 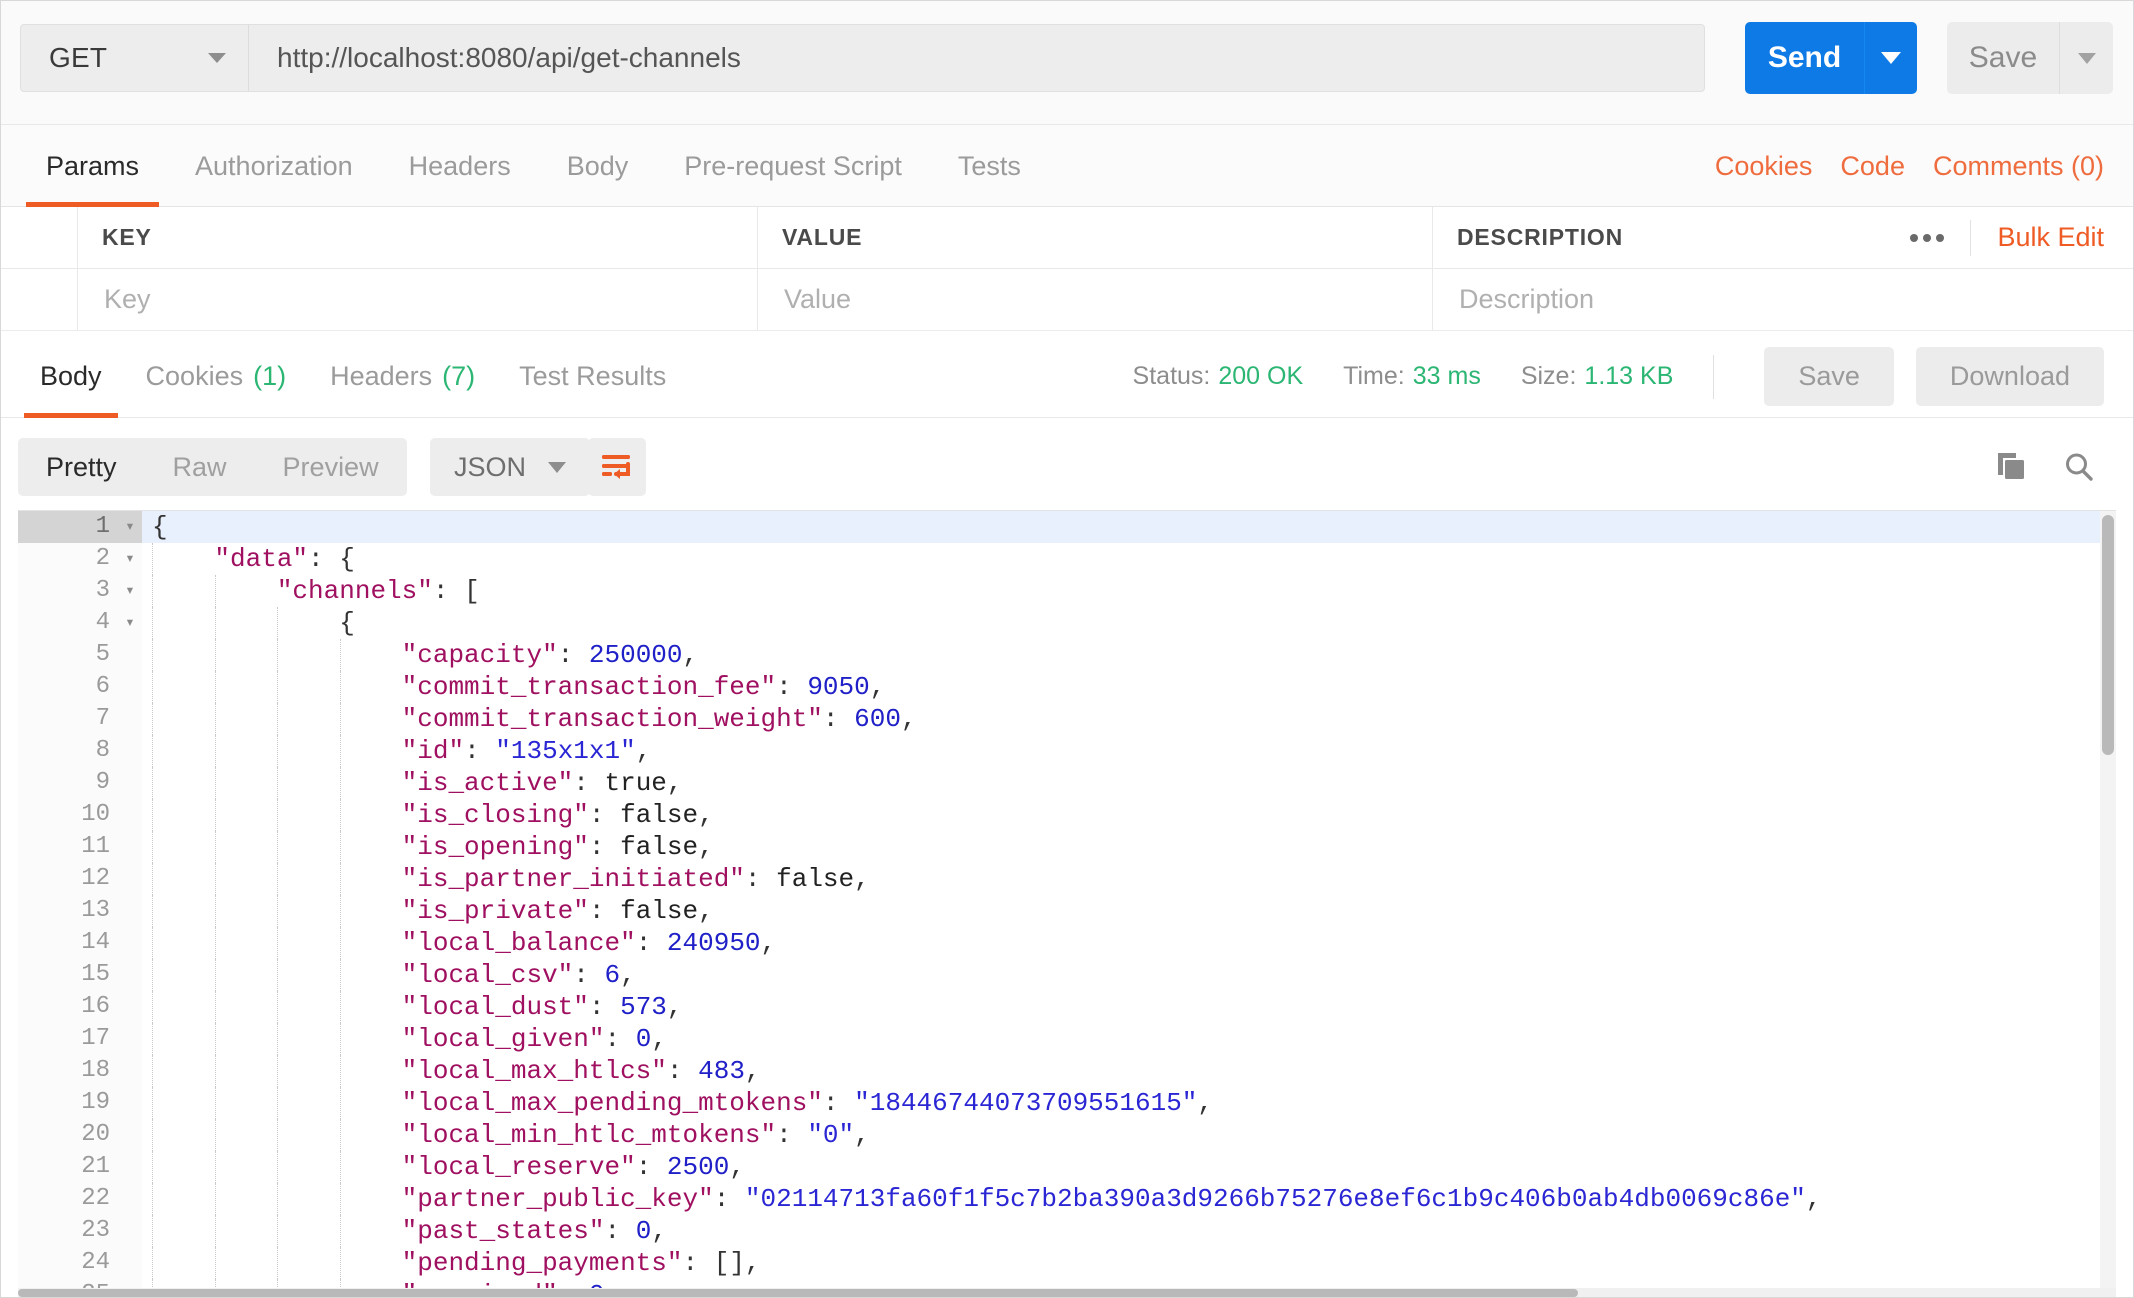 What do you see at coordinates (412, 1007) in the screenshot?
I see `code-line-text: "local_dust": 573,` at bounding box center [412, 1007].